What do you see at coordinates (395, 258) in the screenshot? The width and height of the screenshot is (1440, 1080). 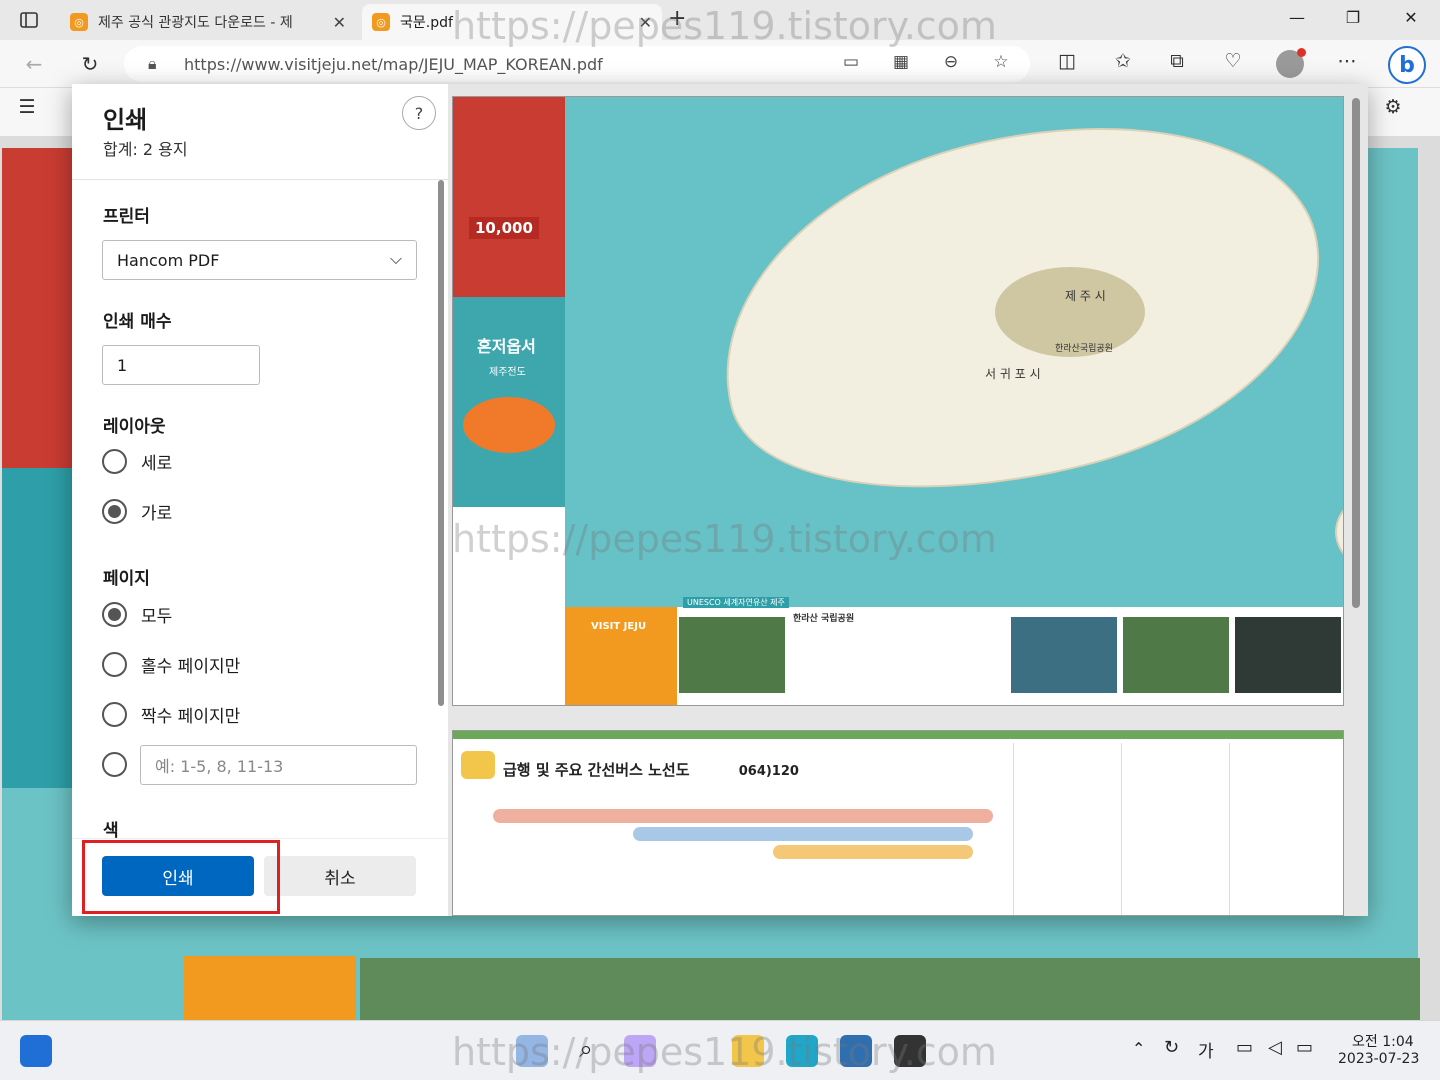 I see `chevron-down-icon: ⌵` at bounding box center [395, 258].